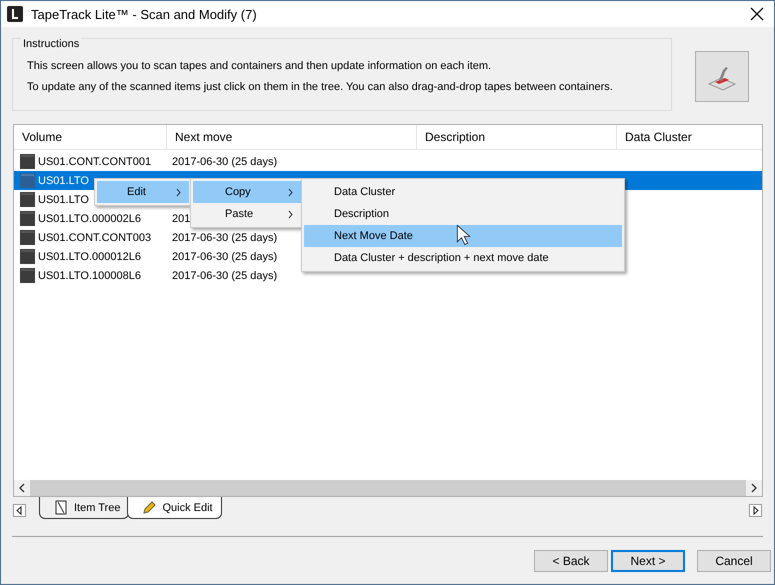 Image resolution: width=775 pixels, height=585 pixels. I want to click on menu-item: Next Move Date, so click(463, 236).